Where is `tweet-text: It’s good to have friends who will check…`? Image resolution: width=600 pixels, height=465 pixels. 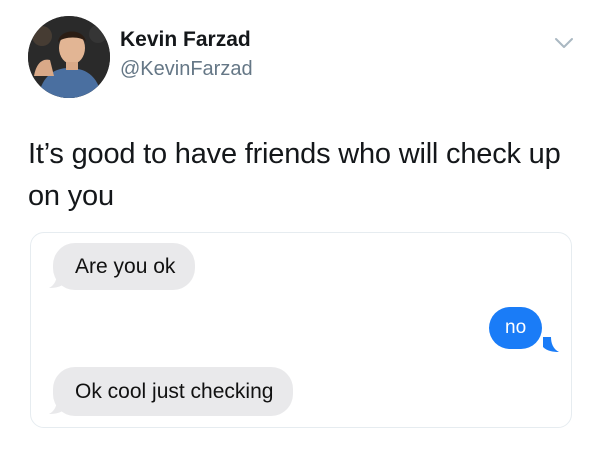
tweet-text: It’s good to have friends who will check… is located at coordinates (294, 175).